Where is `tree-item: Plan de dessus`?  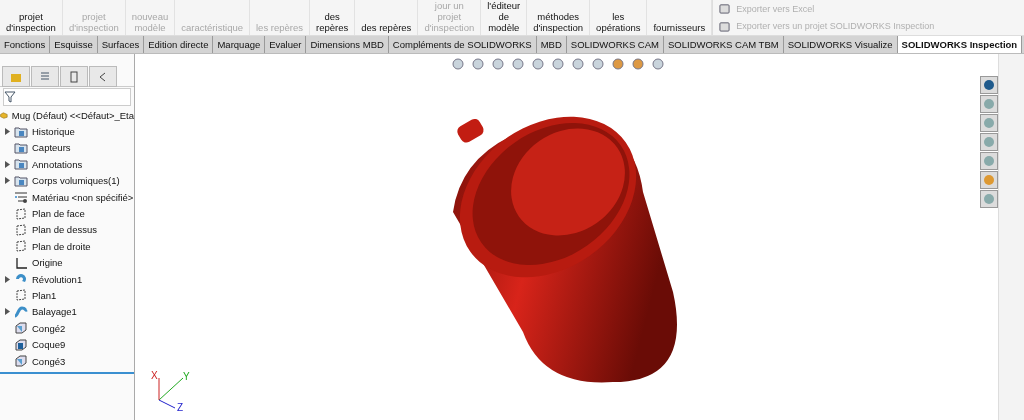
tree-item: Plan de dessus is located at coordinates (64, 230).